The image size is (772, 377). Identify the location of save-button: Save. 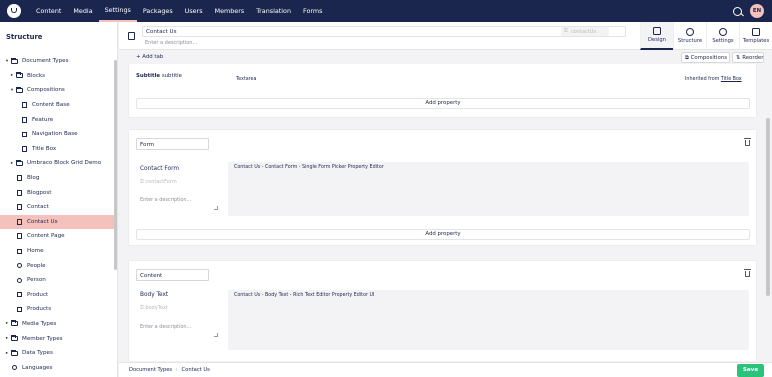
(750, 370).